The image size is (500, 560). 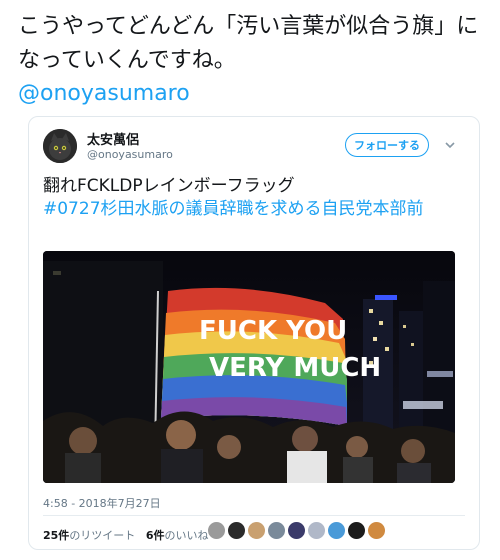 What do you see at coordinates (169, 186) in the screenshot?
I see `tweet-body-text: 翻れFCKLDPレインボーフラッグ` at bounding box center [169, 186].